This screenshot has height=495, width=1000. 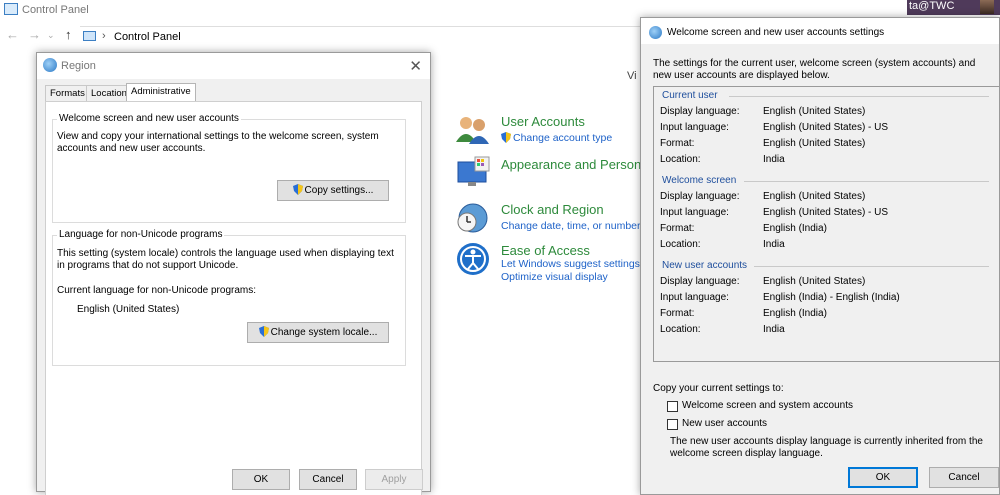 I want to click on section-welcome-screen: Welcome screen, so click(x=699, y=180).